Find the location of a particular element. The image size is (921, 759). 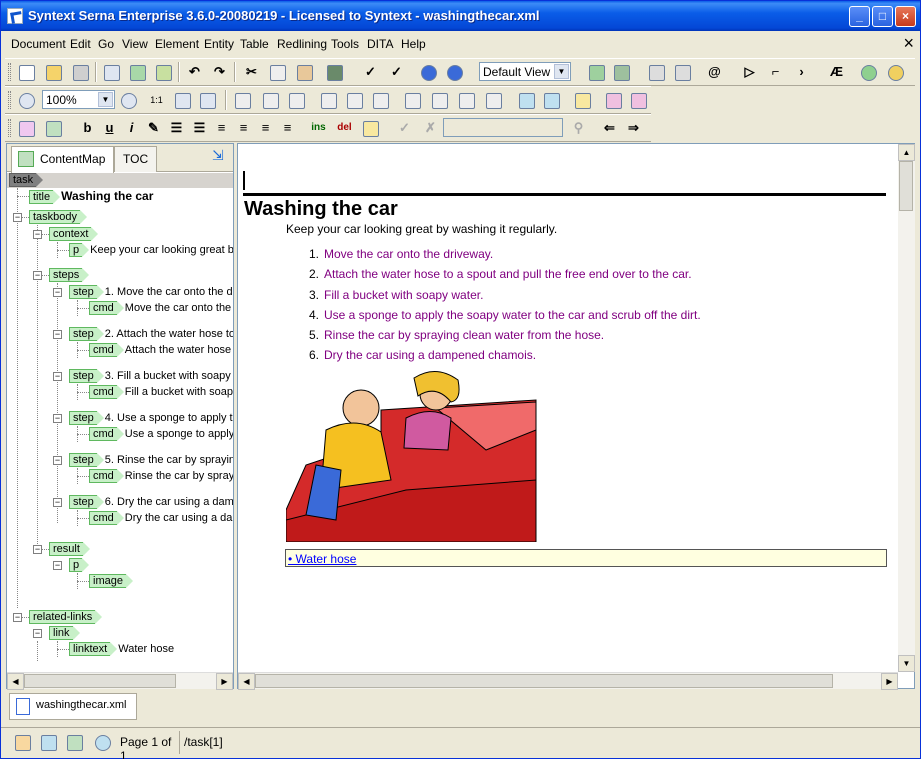

sync-cursor-icon: ⇲ is located at coordinates (218, 155).